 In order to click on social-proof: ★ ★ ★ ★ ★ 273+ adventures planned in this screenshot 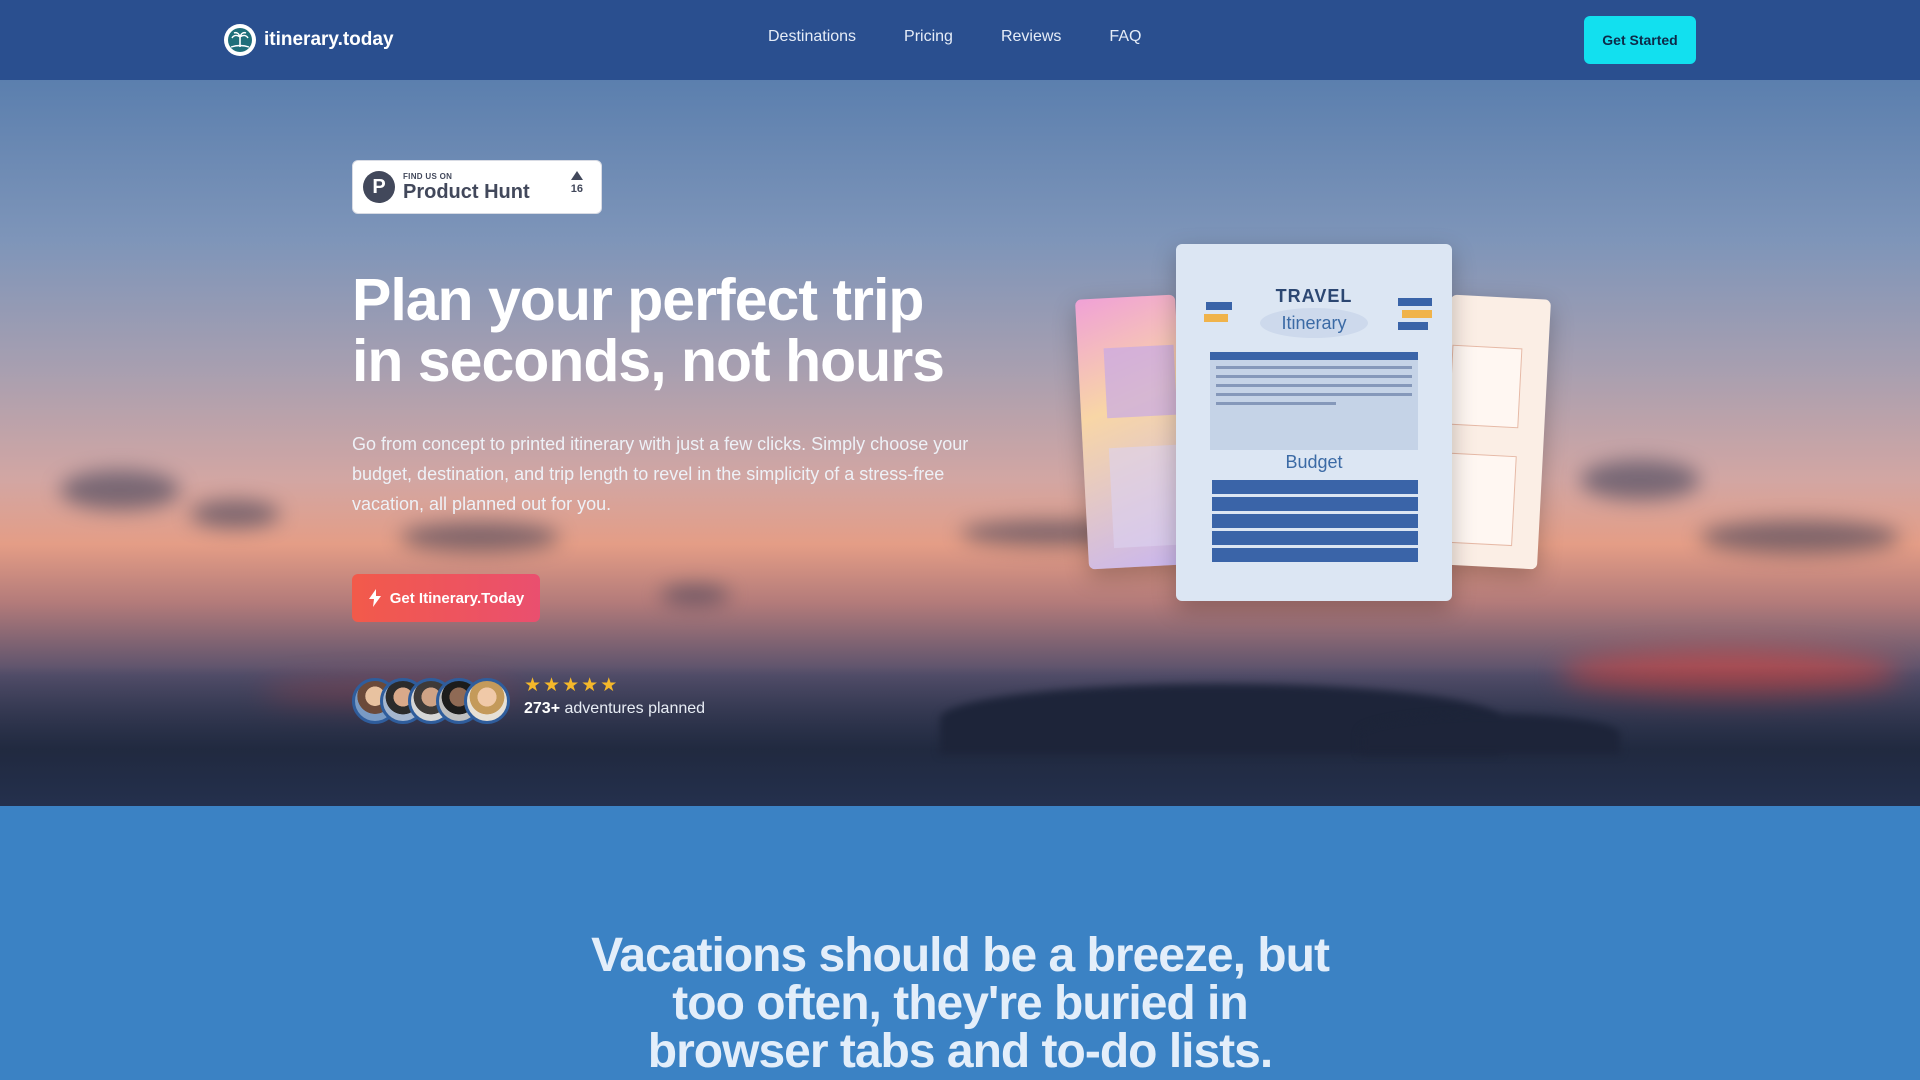, I will do `click(614, 697)`.